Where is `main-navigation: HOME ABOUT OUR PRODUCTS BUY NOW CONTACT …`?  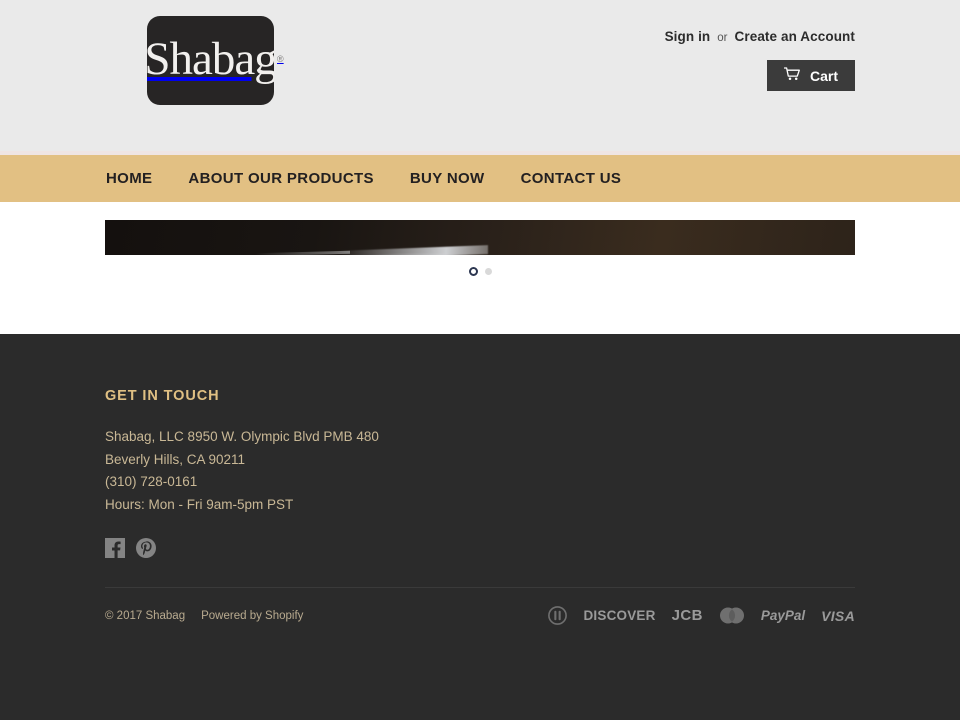
main-navigation: HOME ABOUT OUR PRODUCTS BUY NOW CONTACT … is located at coordinates (480, 178).